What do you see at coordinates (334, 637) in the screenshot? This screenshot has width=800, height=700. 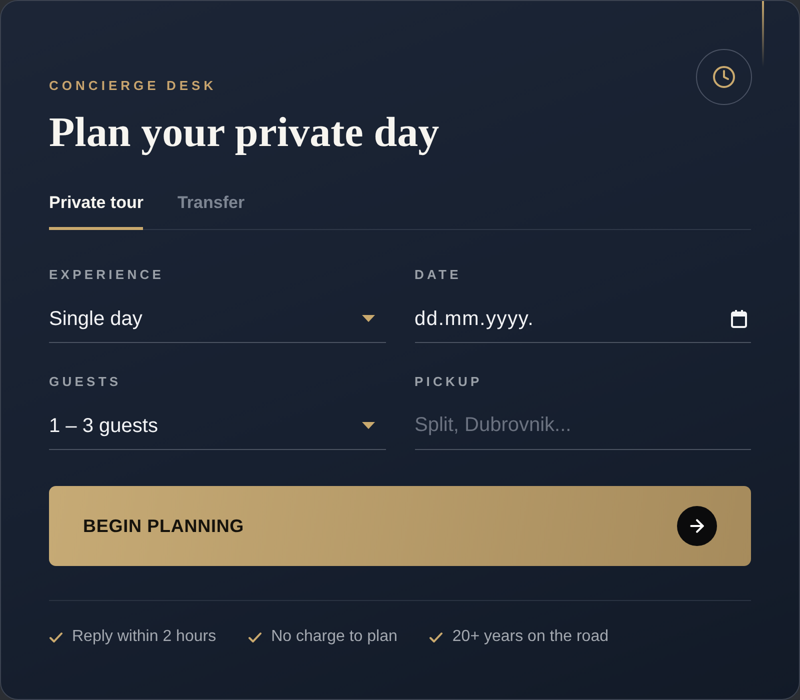 I see `assurance-text: No charge to plan` at bounding box center [334, 637].